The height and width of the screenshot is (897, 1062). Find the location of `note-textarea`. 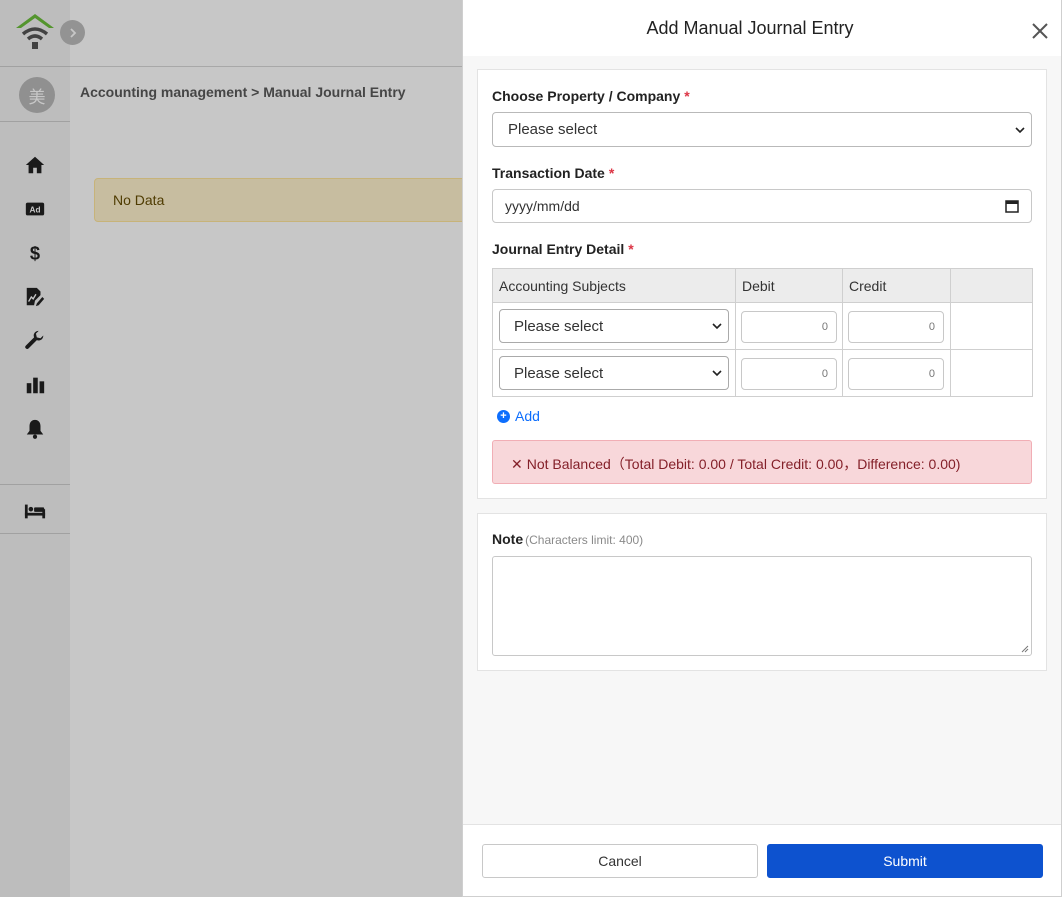

note-textarea is located at coordinates (762, 606).